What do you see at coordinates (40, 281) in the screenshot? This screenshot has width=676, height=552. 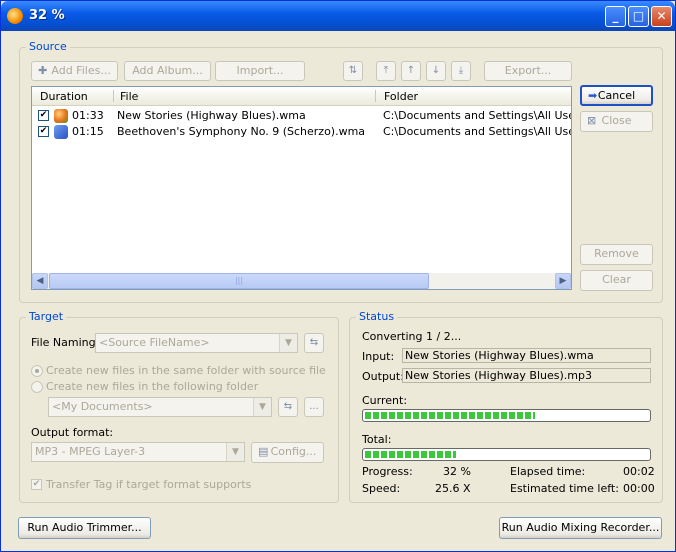 I see `scroll-left-icon: ◀` at bounding box center [40, 281].